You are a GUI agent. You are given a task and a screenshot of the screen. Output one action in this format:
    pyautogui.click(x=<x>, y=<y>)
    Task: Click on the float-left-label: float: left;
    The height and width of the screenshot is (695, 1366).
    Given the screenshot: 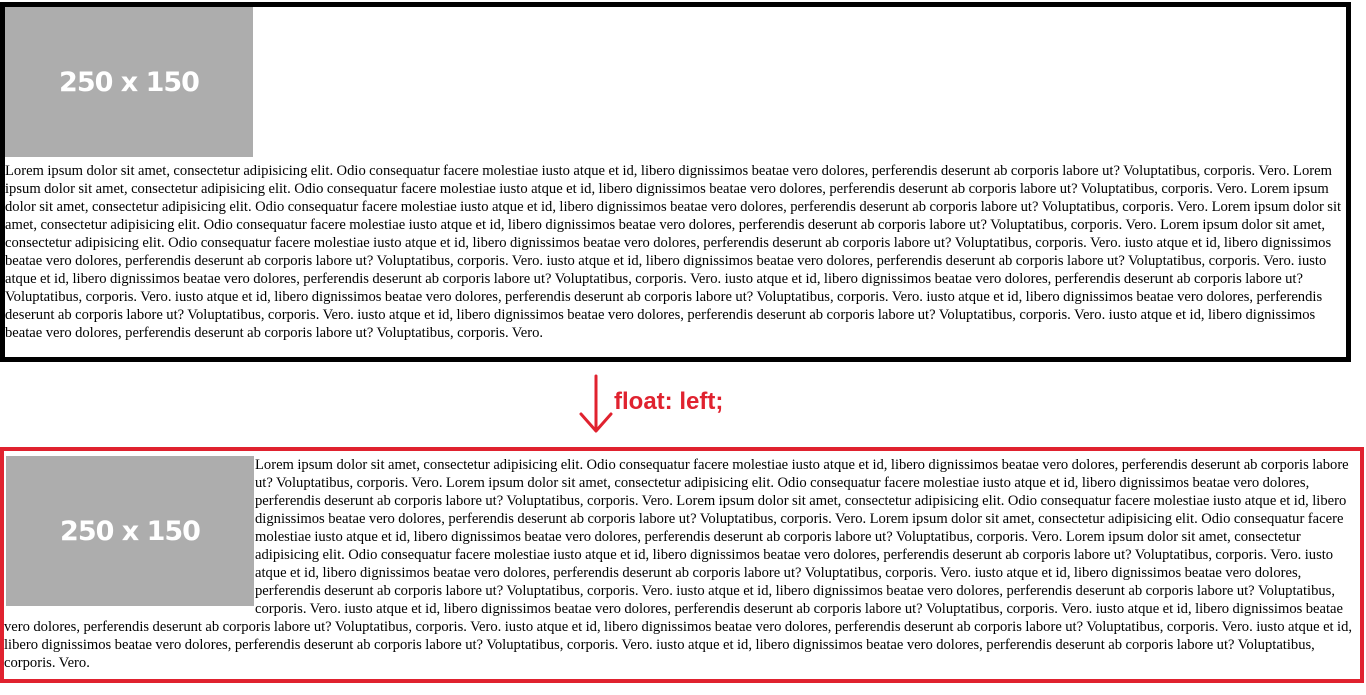 What is the action you would take?
    pyautogui.click(x=669, y=401)
    